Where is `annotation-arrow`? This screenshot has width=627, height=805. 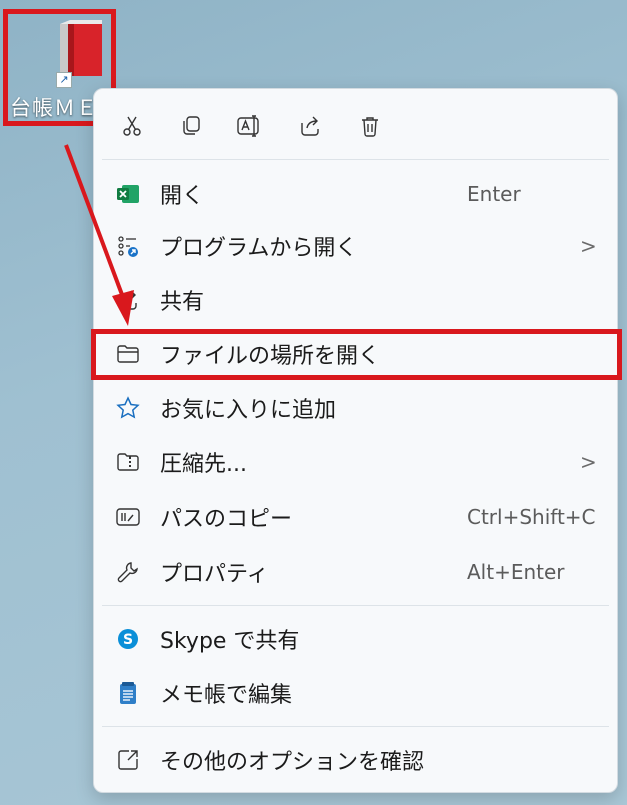 annotation-arrow is located at coordinates (99, 235).